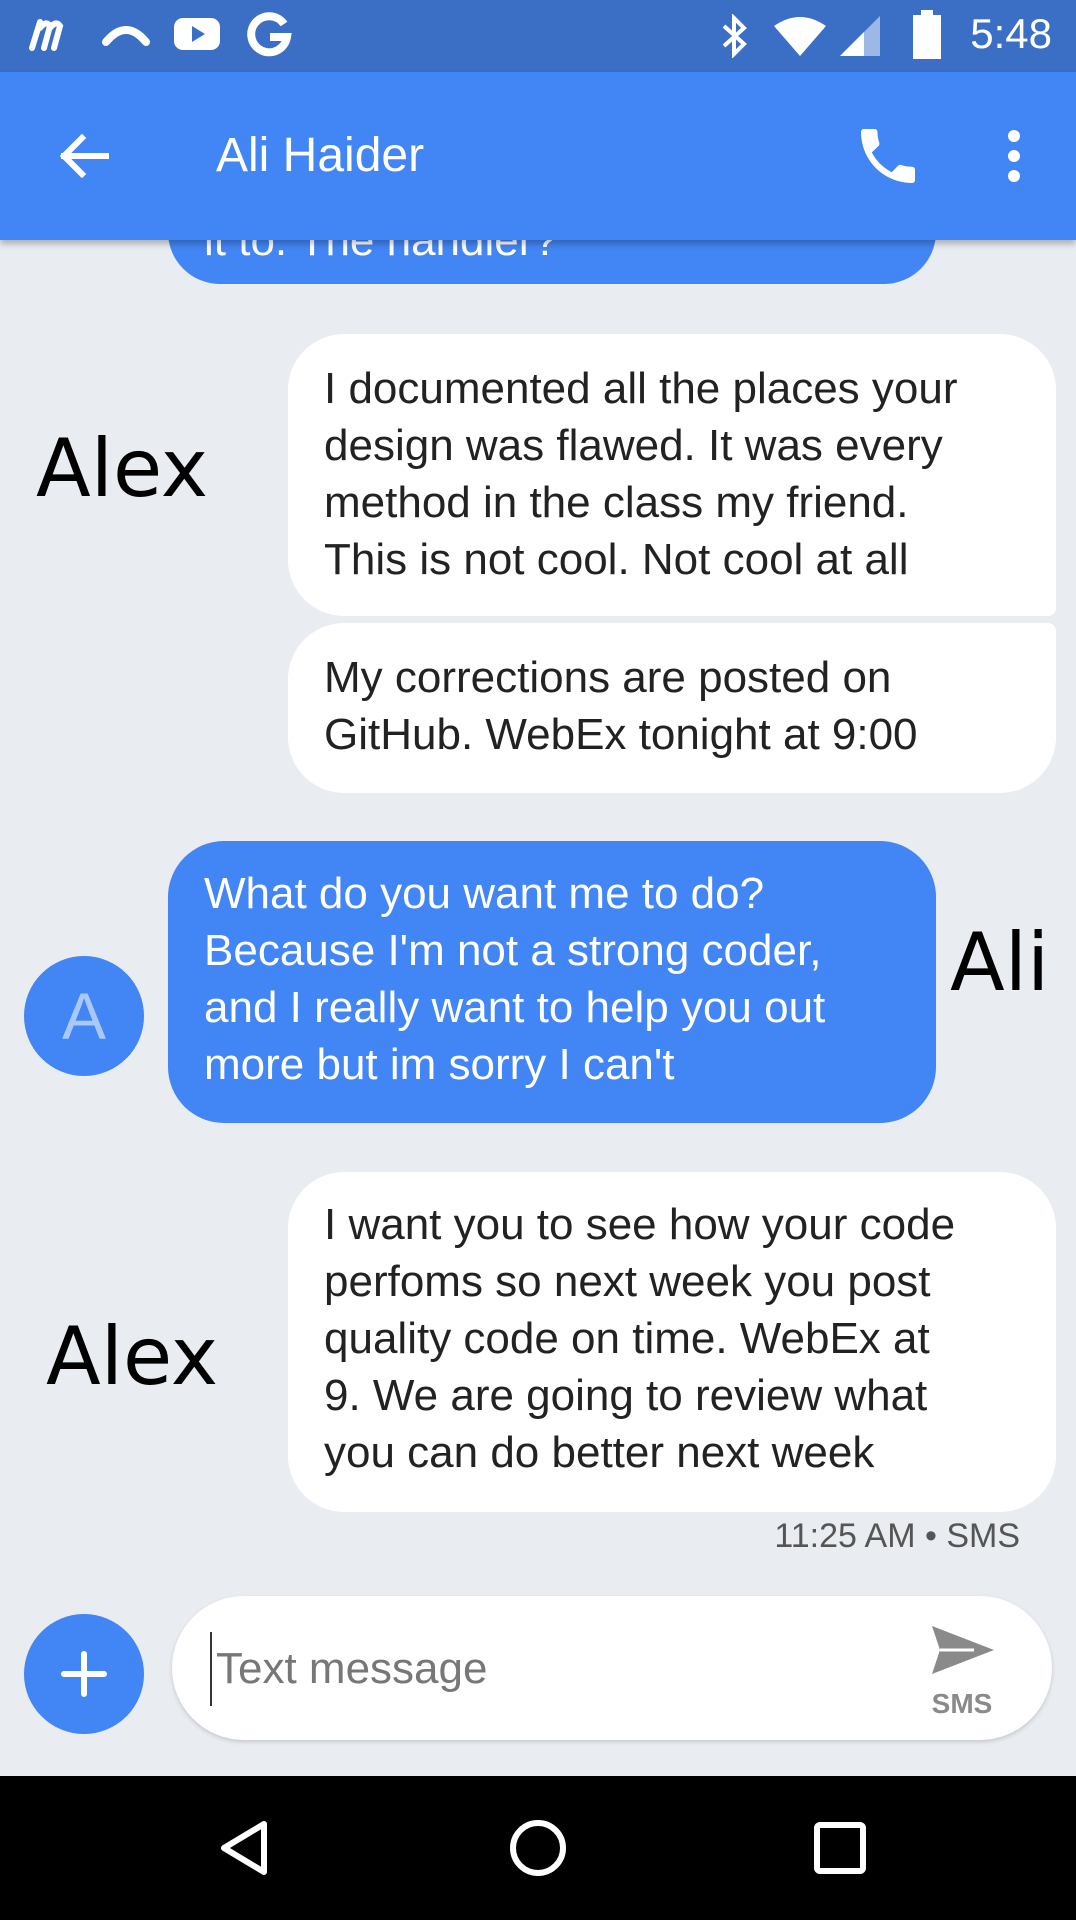 This screenshot has width=1076, height=1920. I want to click on message-input-container: SMS, so click(612, 1668).